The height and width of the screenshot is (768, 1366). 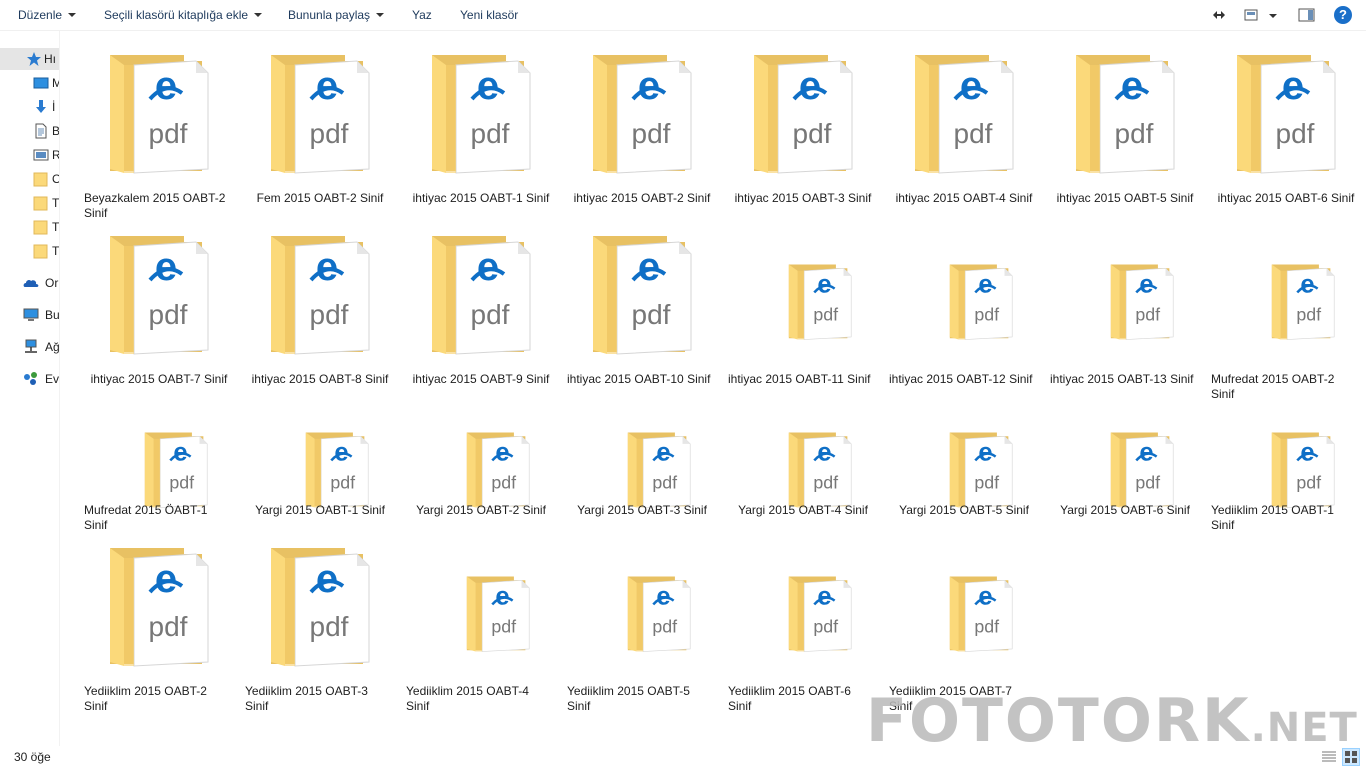 What do you see at coordinates (30, 251) in the screenshot?
I see `nav-item-folder-4: T` at bounding box center [30, 251].